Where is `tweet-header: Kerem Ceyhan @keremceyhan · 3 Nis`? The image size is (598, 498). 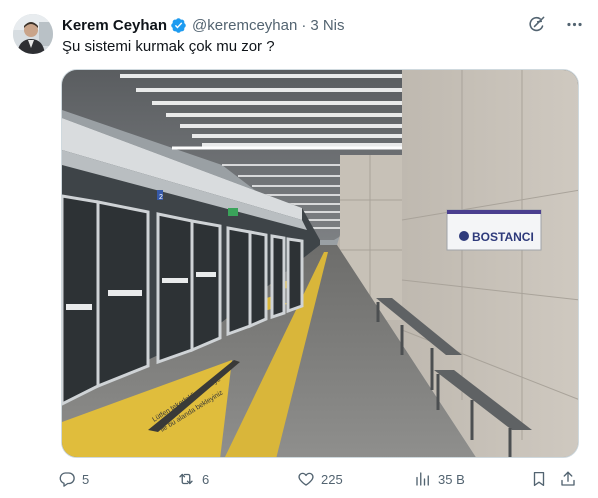 tweet-header: Kerem Ceyhan @keremceyhan · 3 Nis is located at coordinates (203, 25).